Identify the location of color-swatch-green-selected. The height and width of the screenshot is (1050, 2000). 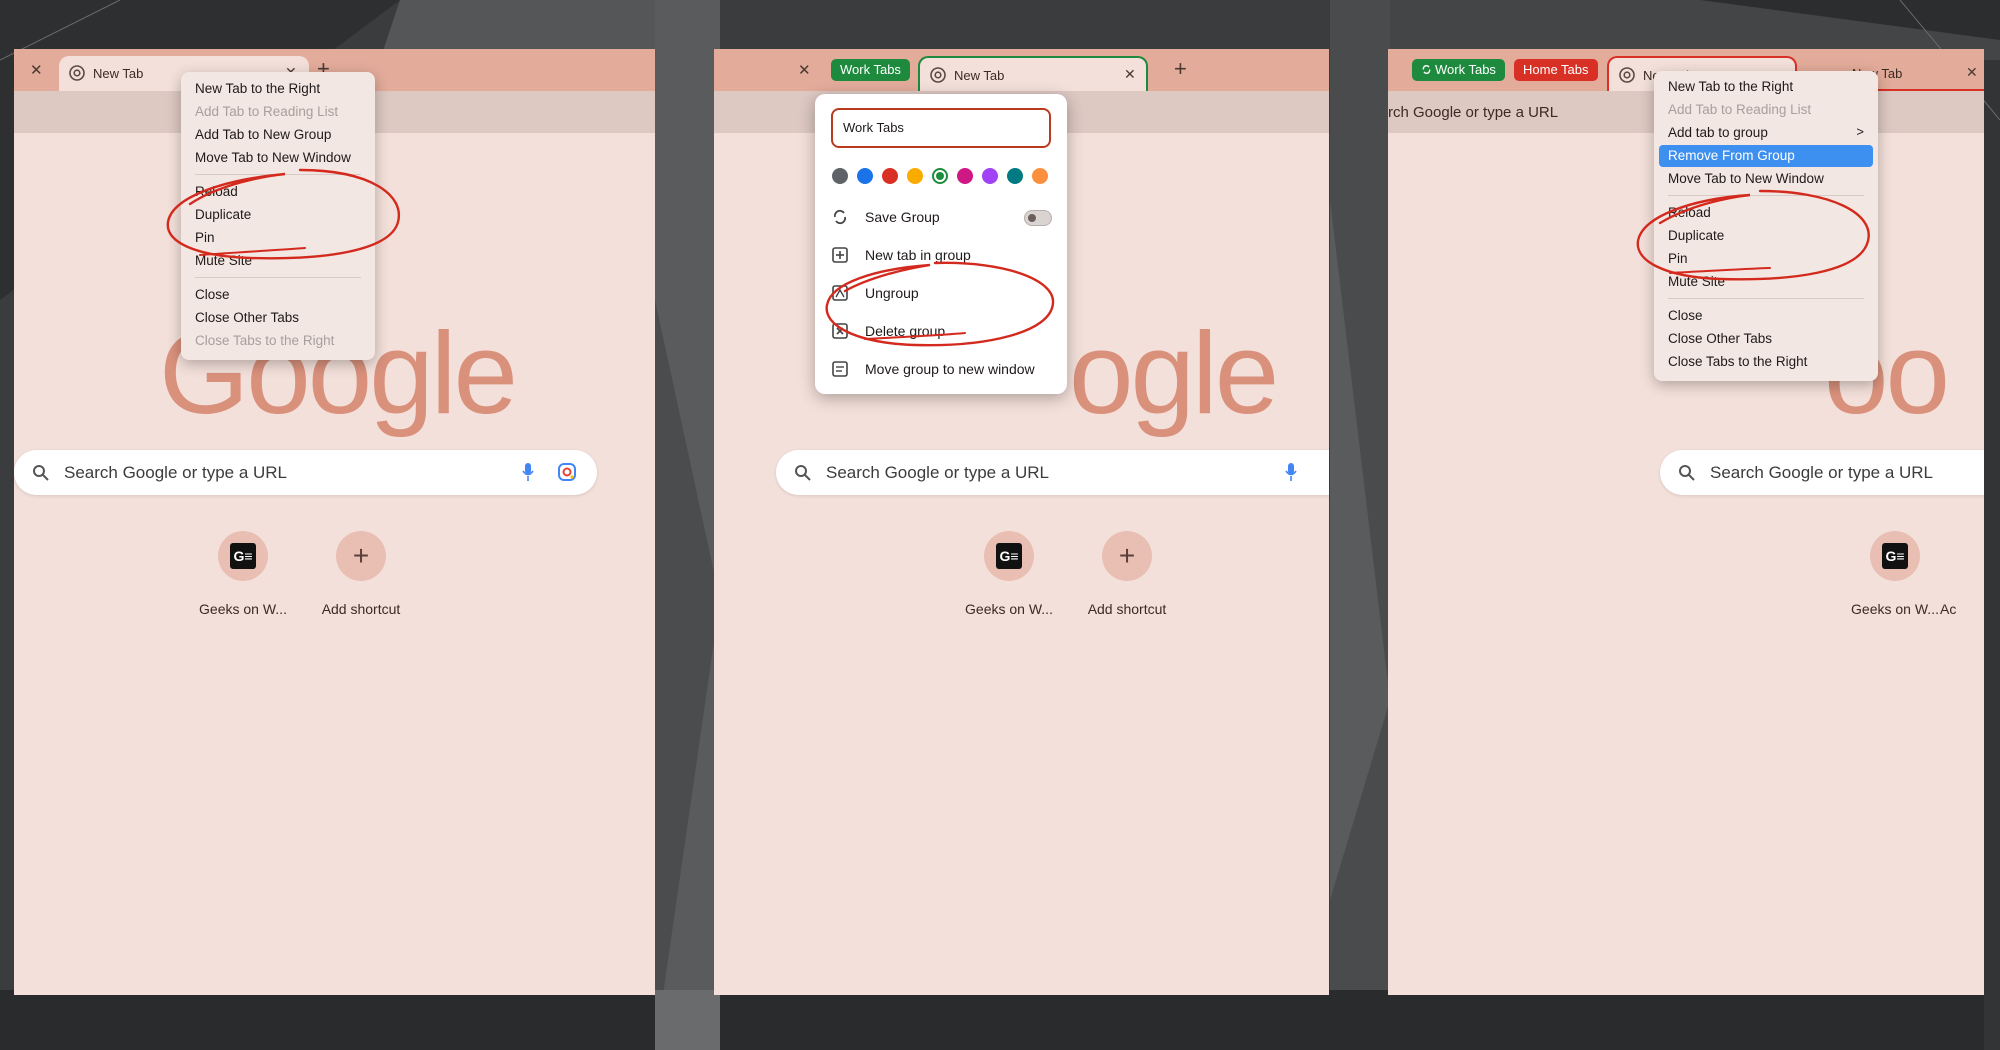
(940, 176).